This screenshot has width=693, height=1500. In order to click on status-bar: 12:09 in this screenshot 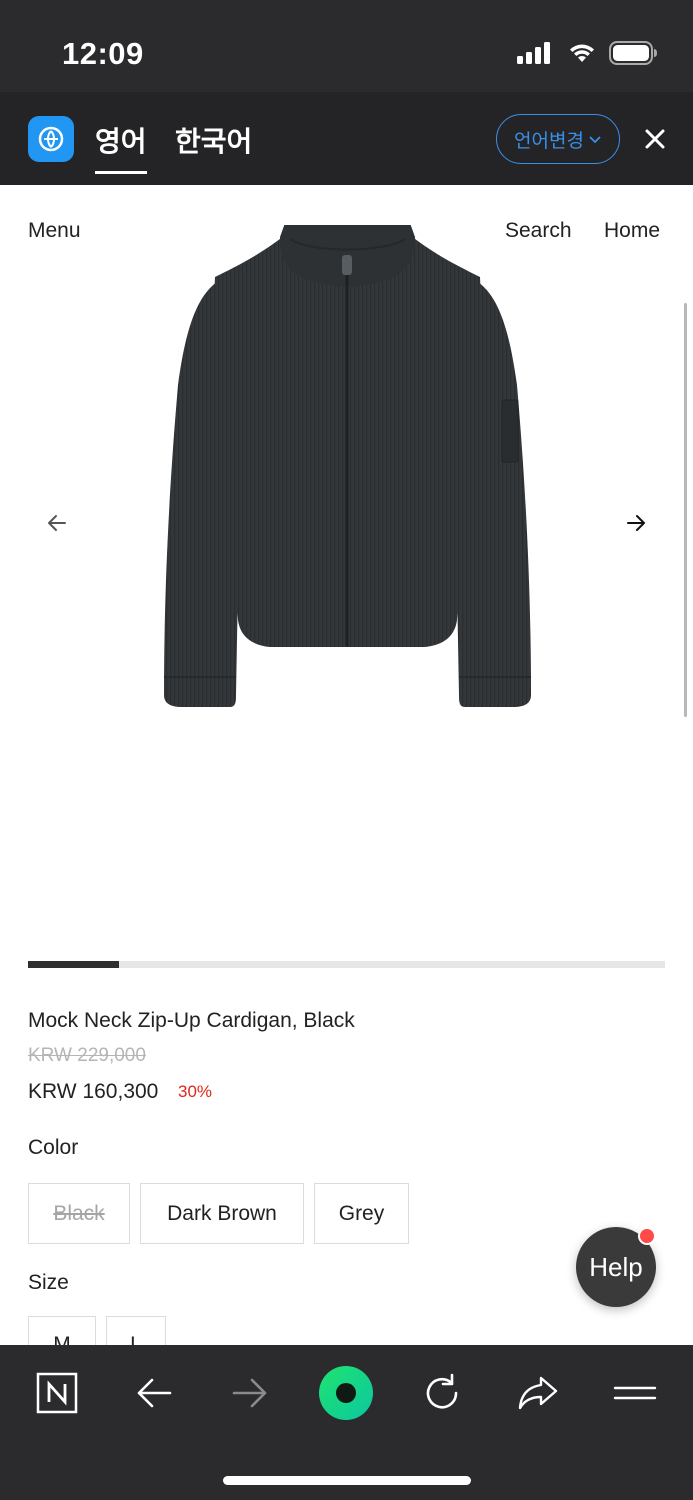, I will do `click(346, 46)`.